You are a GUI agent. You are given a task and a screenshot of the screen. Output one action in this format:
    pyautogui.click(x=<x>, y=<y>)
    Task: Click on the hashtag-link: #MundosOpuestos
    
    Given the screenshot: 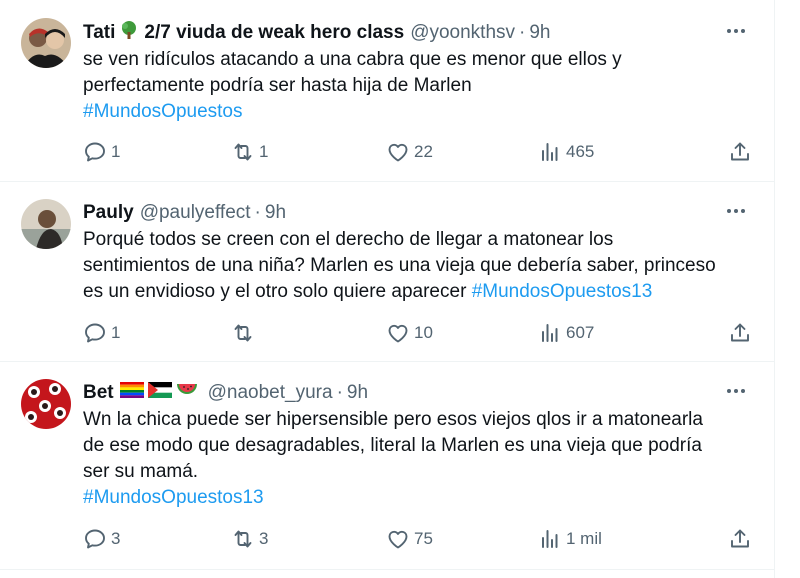 What is the action you would take?
    pyautogui.click(x=419, y=112)
    